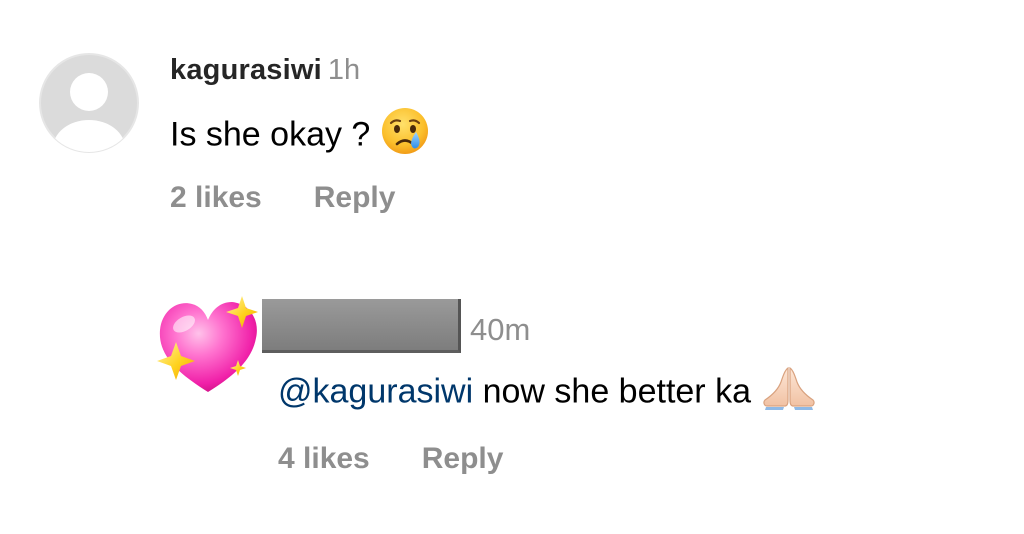 The height and width of the screenshot is (534, 1024). Describe the element at coordinates (270, 134) in the screenshot. I see `comment-text: Is she okay ?` at that location.